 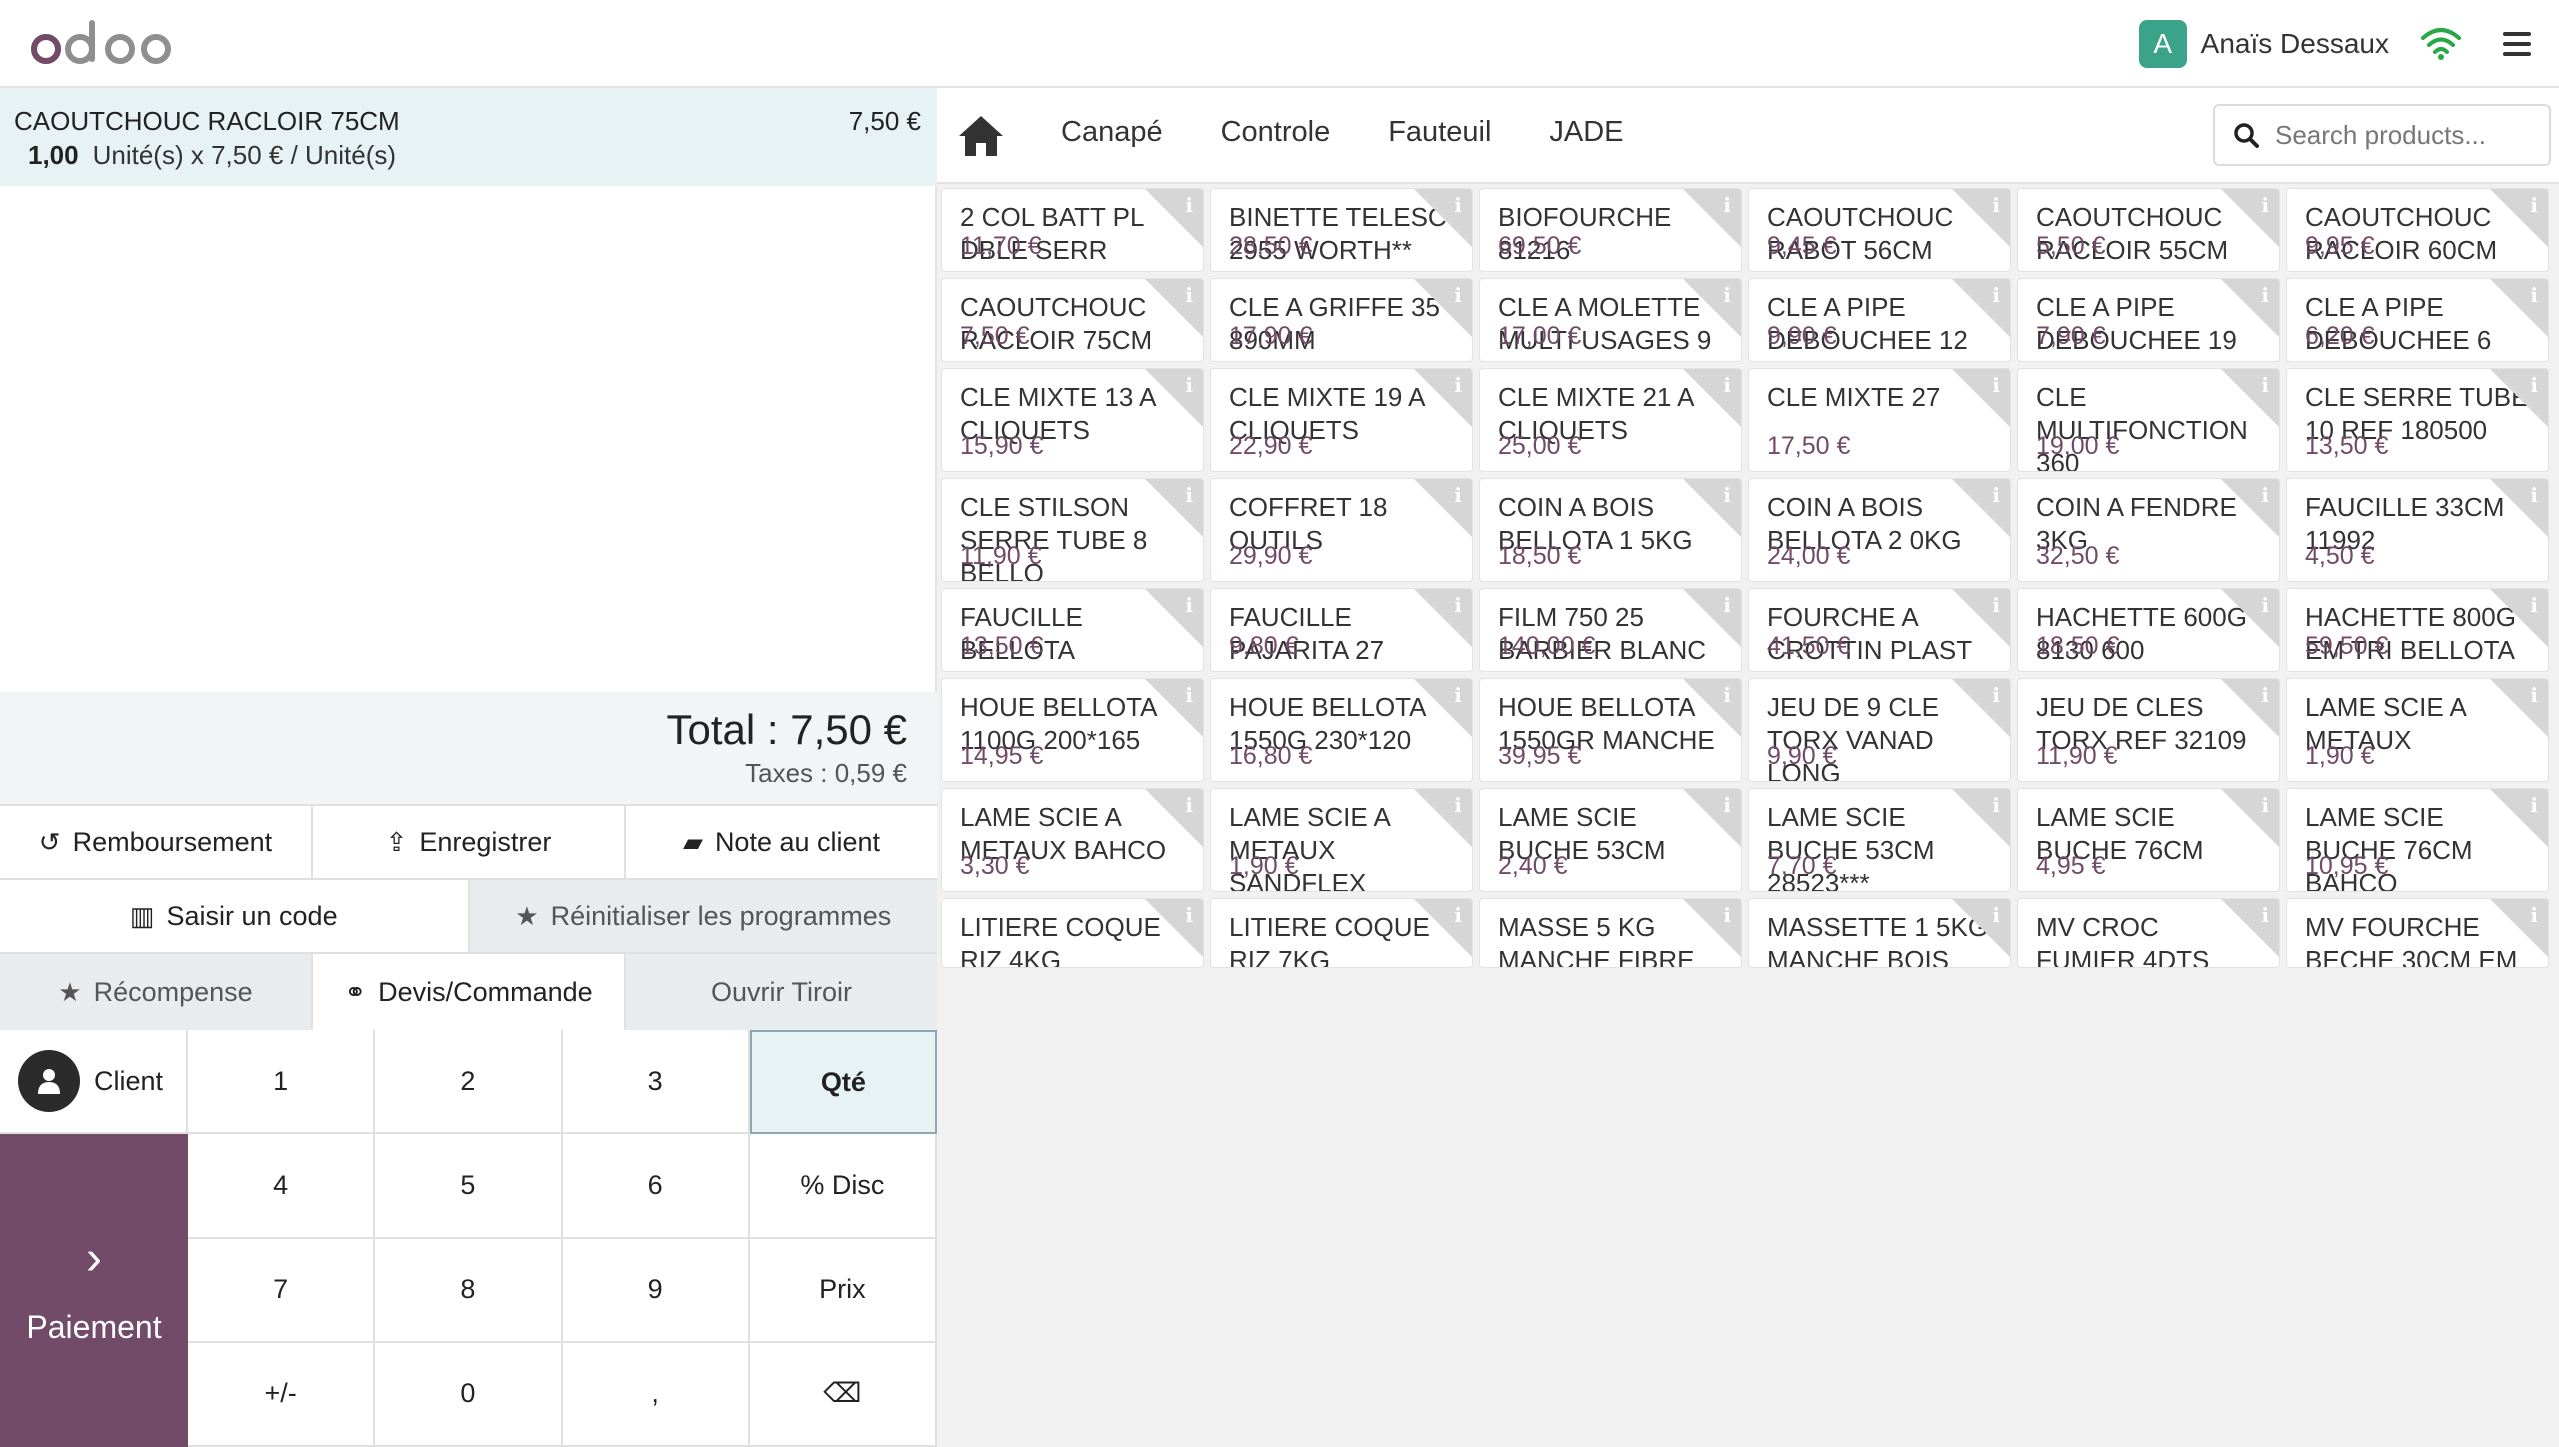 I want to click on product-card: CLE A MOLETTE MULTI USAGES 9 317,00 €i, so click(x=1610, y=320).